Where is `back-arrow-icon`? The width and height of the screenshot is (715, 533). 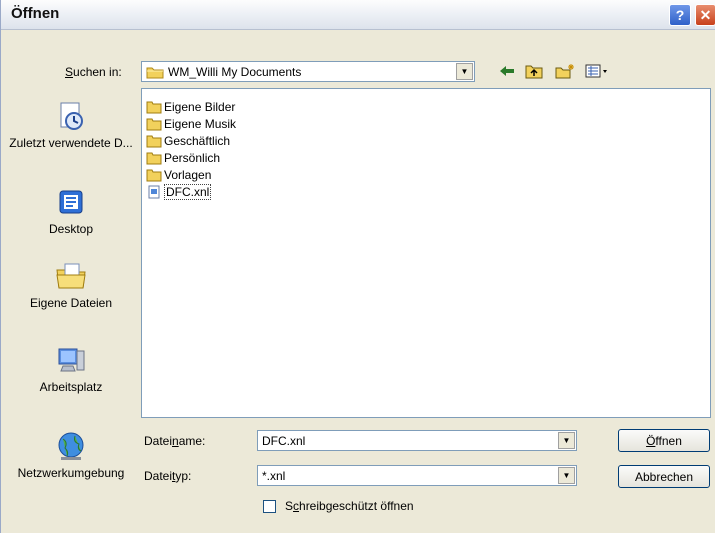
back-arrow-icon is located at coordinates (507, 71).